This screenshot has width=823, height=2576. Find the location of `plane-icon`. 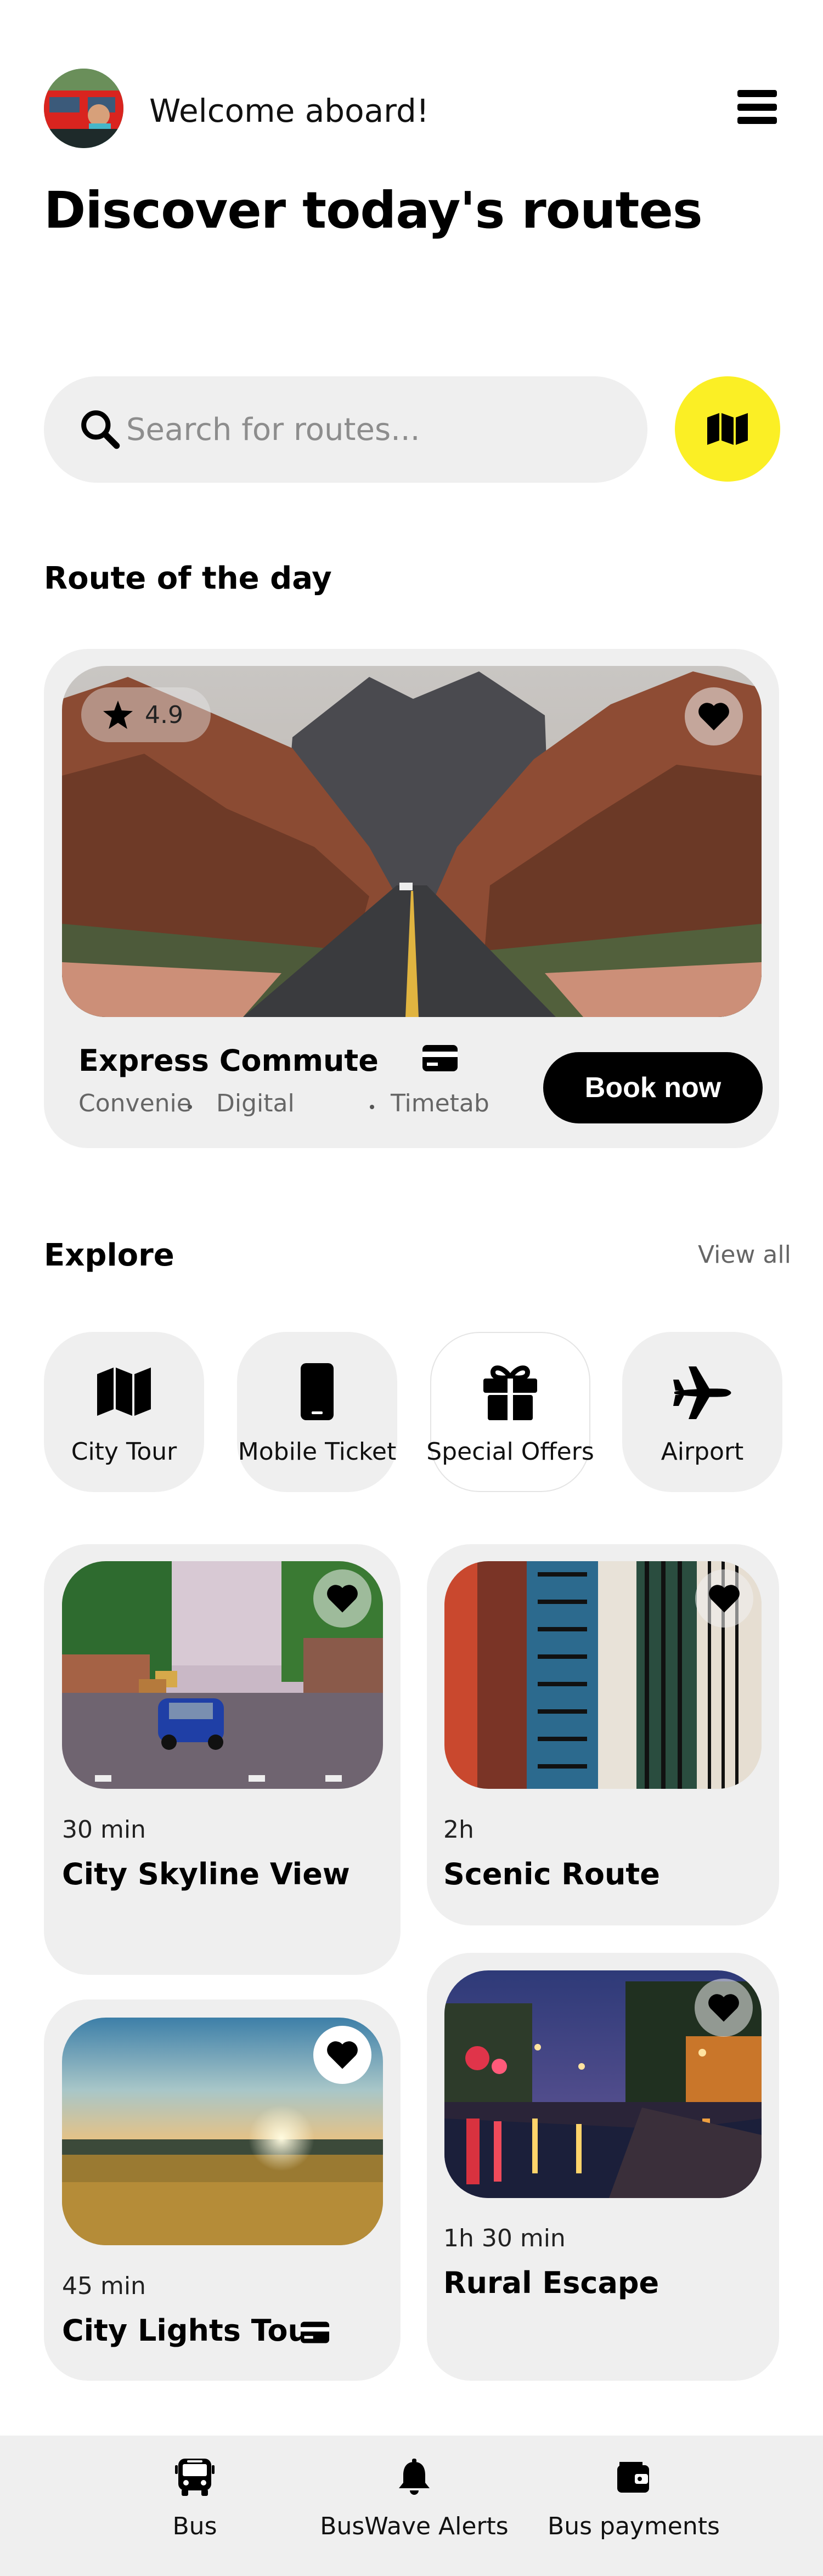

plane-icon is located at coordinates (702, 1392).